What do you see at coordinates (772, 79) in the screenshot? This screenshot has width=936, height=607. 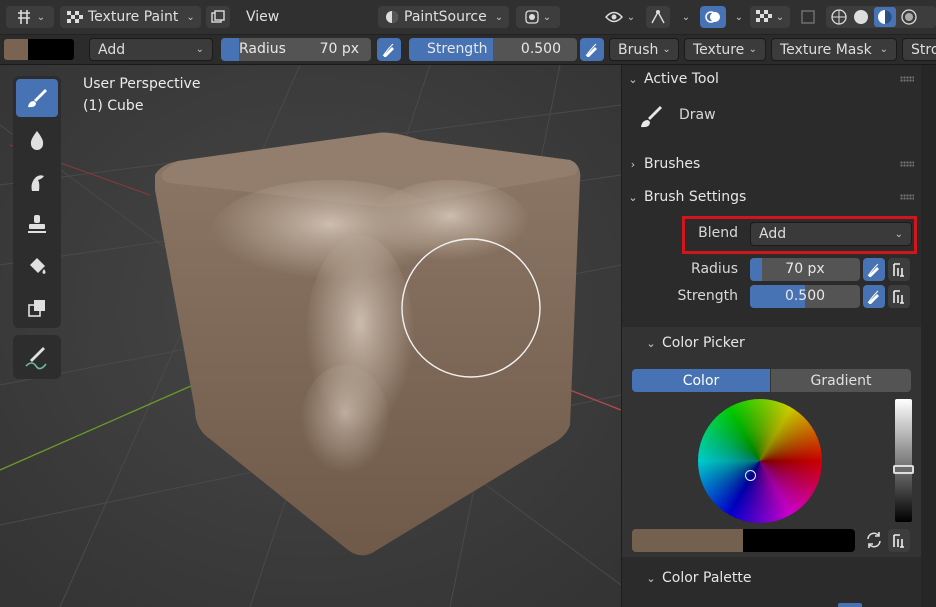 I see `active-tool-section-header: ⌄ Active Tool` at bounding box center [772, 79].